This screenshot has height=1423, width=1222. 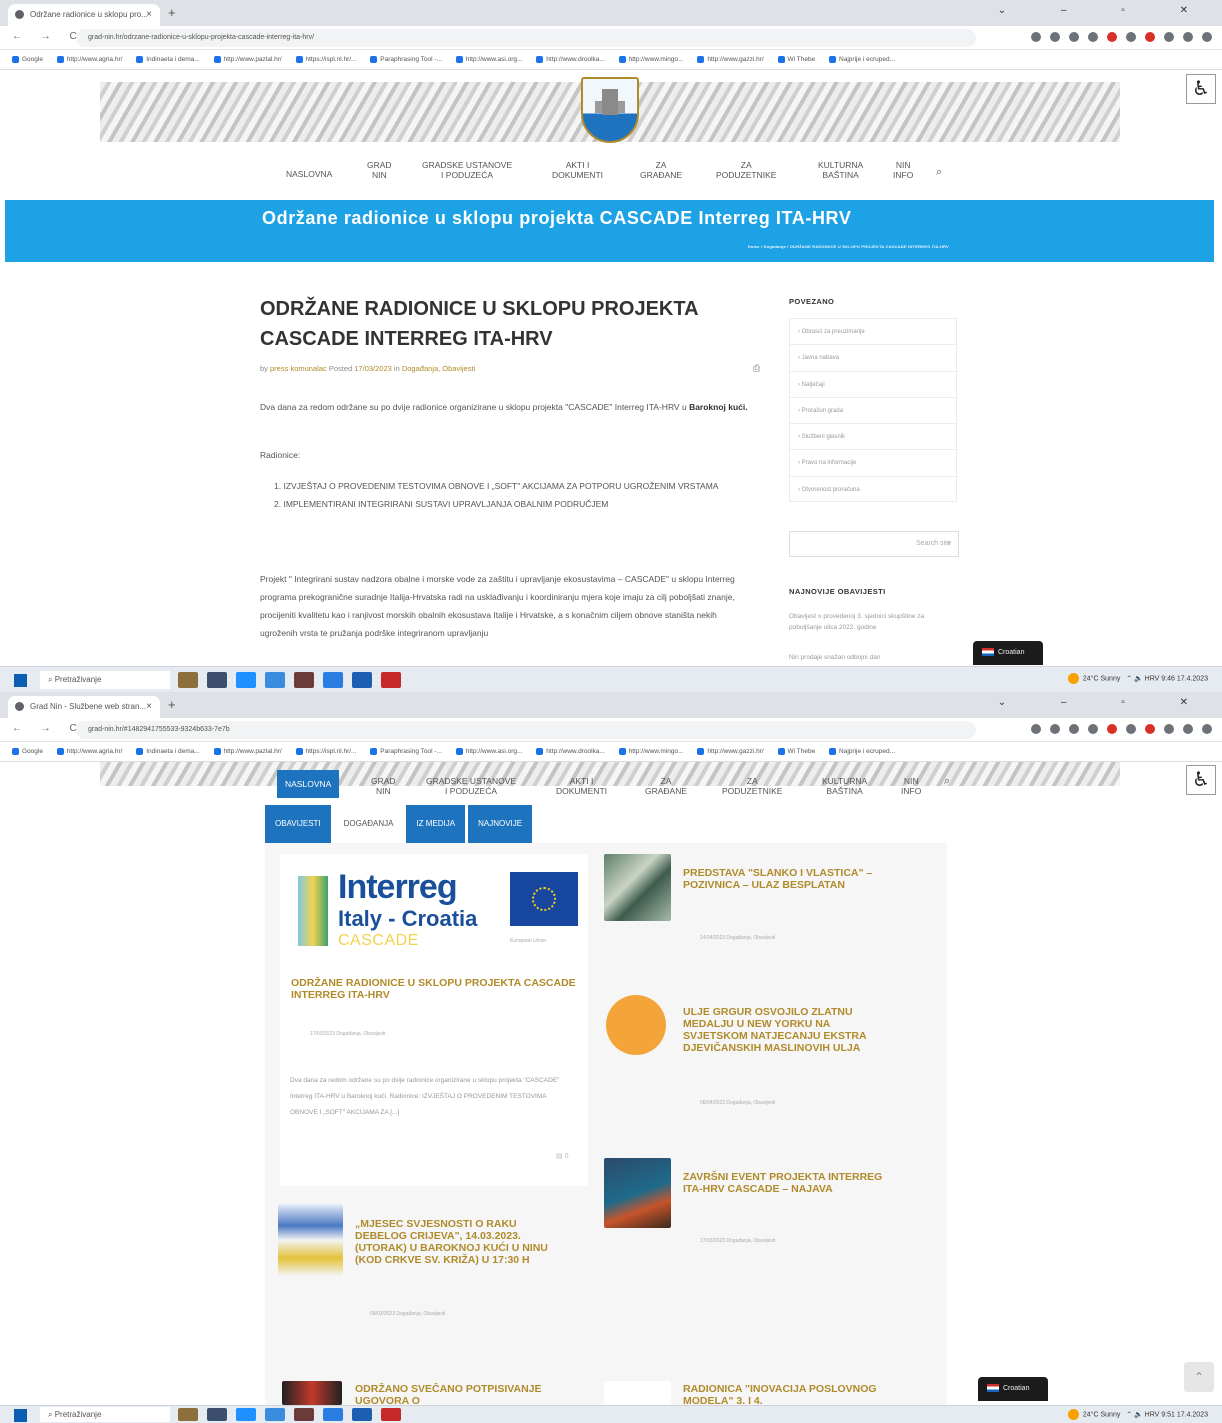 I want to click on sidebar-link: › Otvorenost proračuna, so click(x=873, y=489).